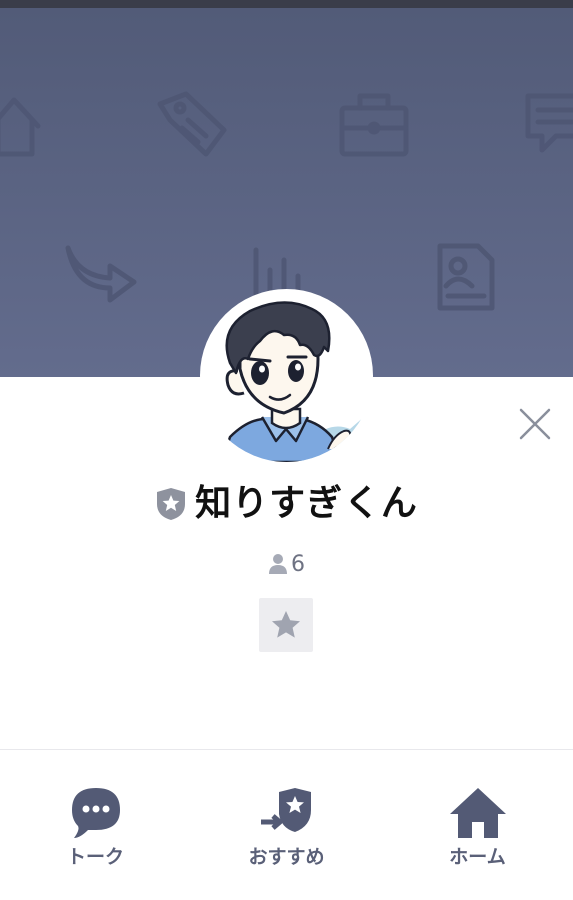 The width and height of the screenshot is (573, 900). Describe the element at coordinates (296, 381) in the screenshot. I see `avatar-illustration` at that location.